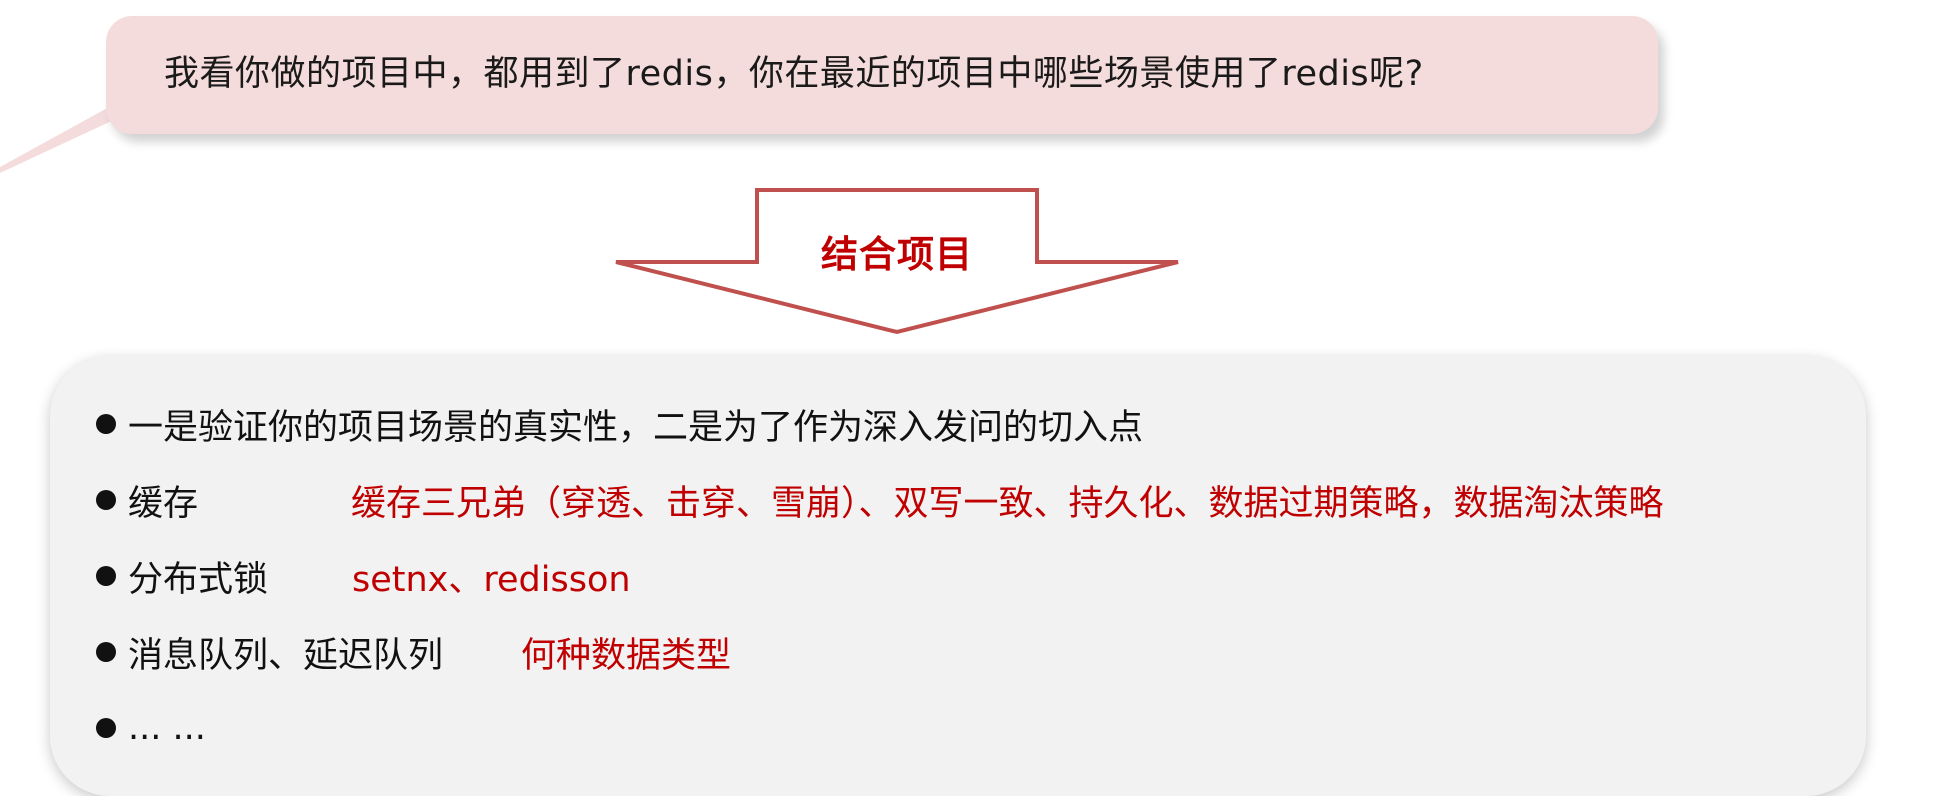 This screenshot has width=1952, height=796. I want to click on point-label: 消息队列、延迟队列, so click(286, 655).